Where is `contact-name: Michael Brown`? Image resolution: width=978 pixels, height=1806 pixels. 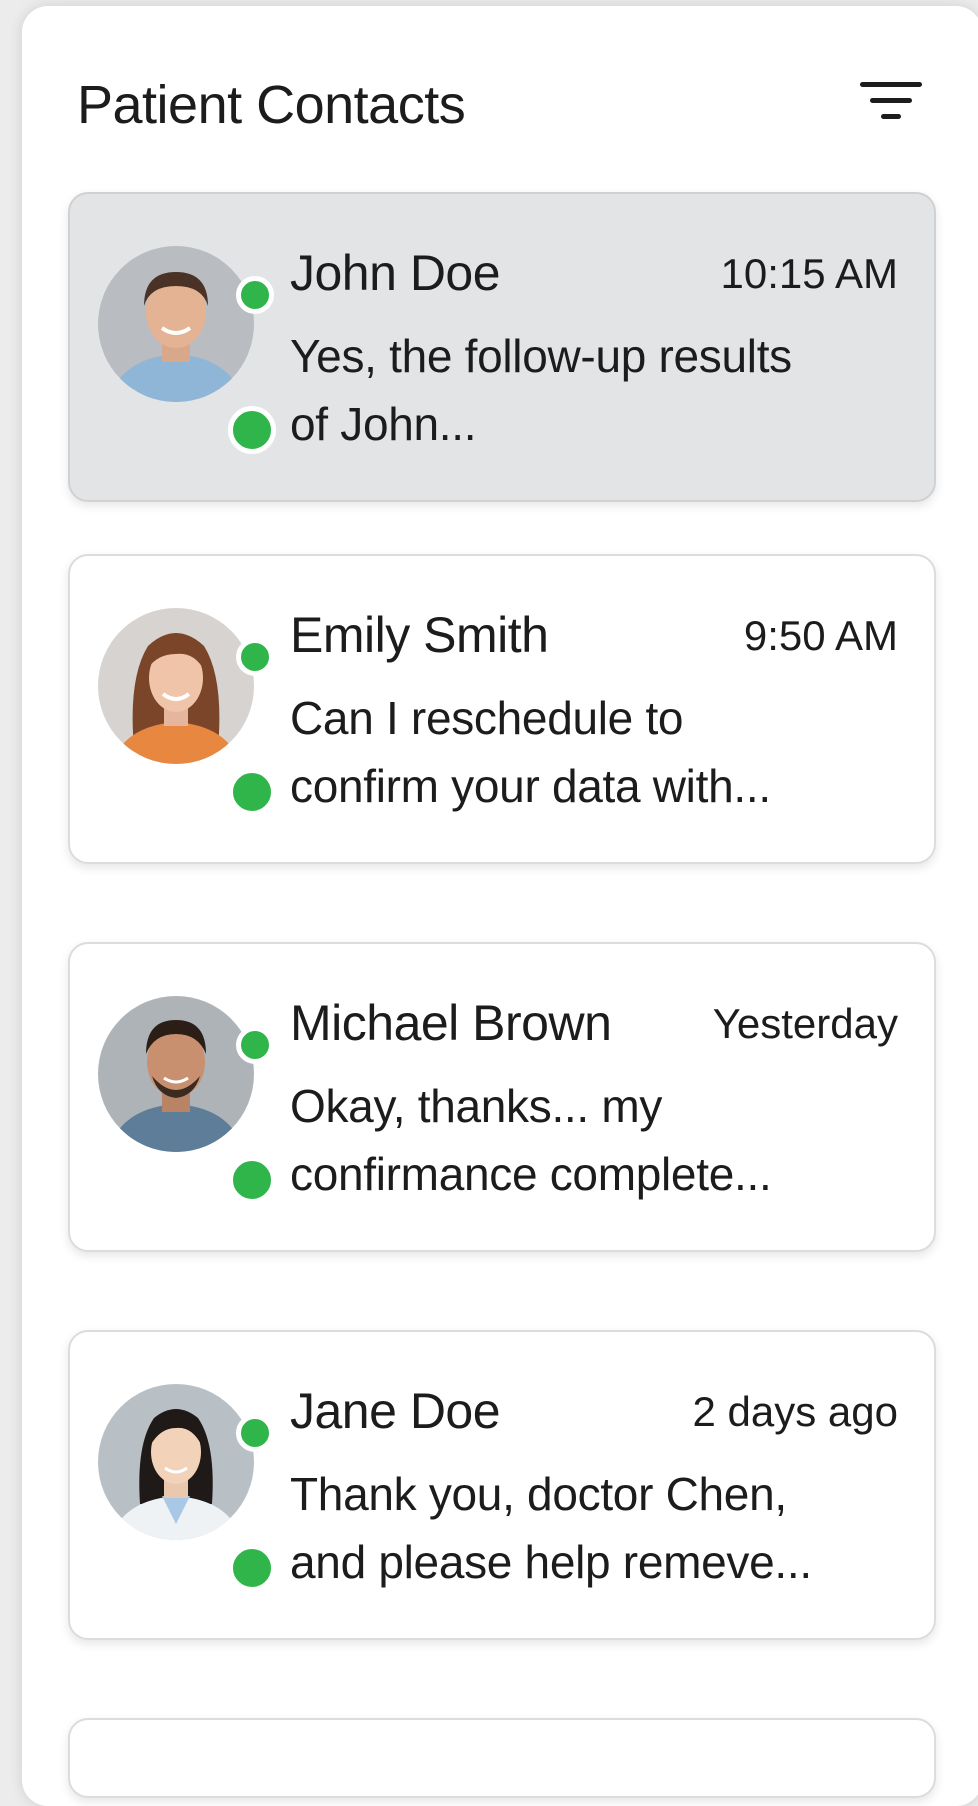
contact-name: Michael Brown is located at coordinates (451, 1023).